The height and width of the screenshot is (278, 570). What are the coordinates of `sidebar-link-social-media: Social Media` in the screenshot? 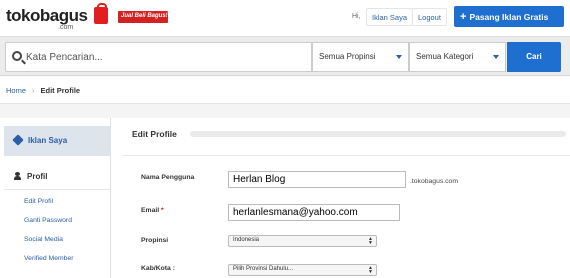 It's located at (43, 239).